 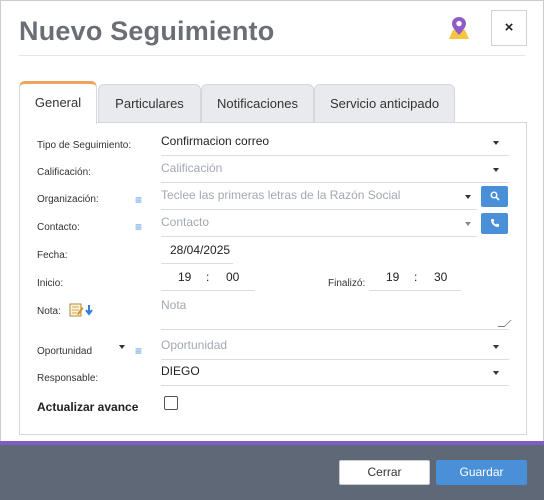 What do you see at coordinates (509, 28) in the screenshot?
I see `close-button: ×` at bounding box center [509, 28].